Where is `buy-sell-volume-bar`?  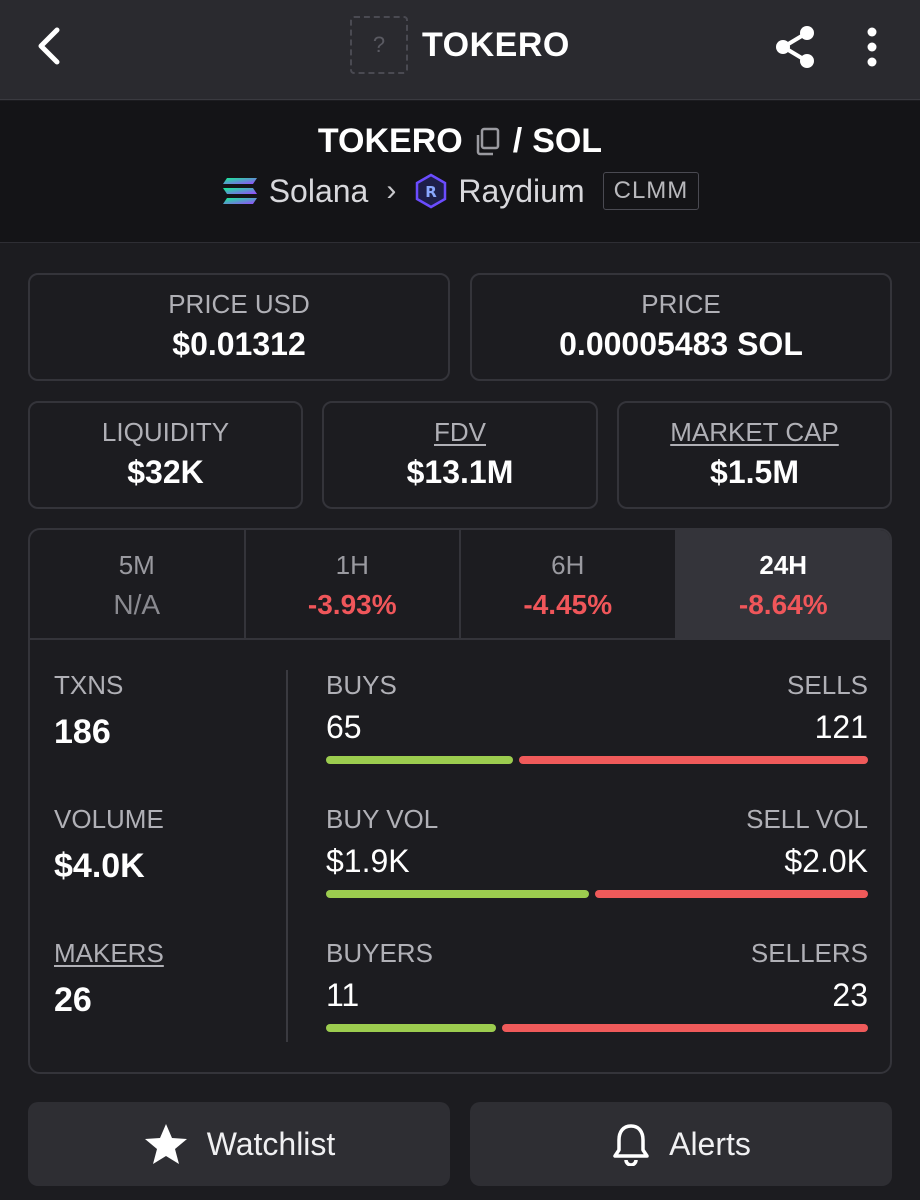
buy-sell-volume-bar is located at coordinates (597, 894).